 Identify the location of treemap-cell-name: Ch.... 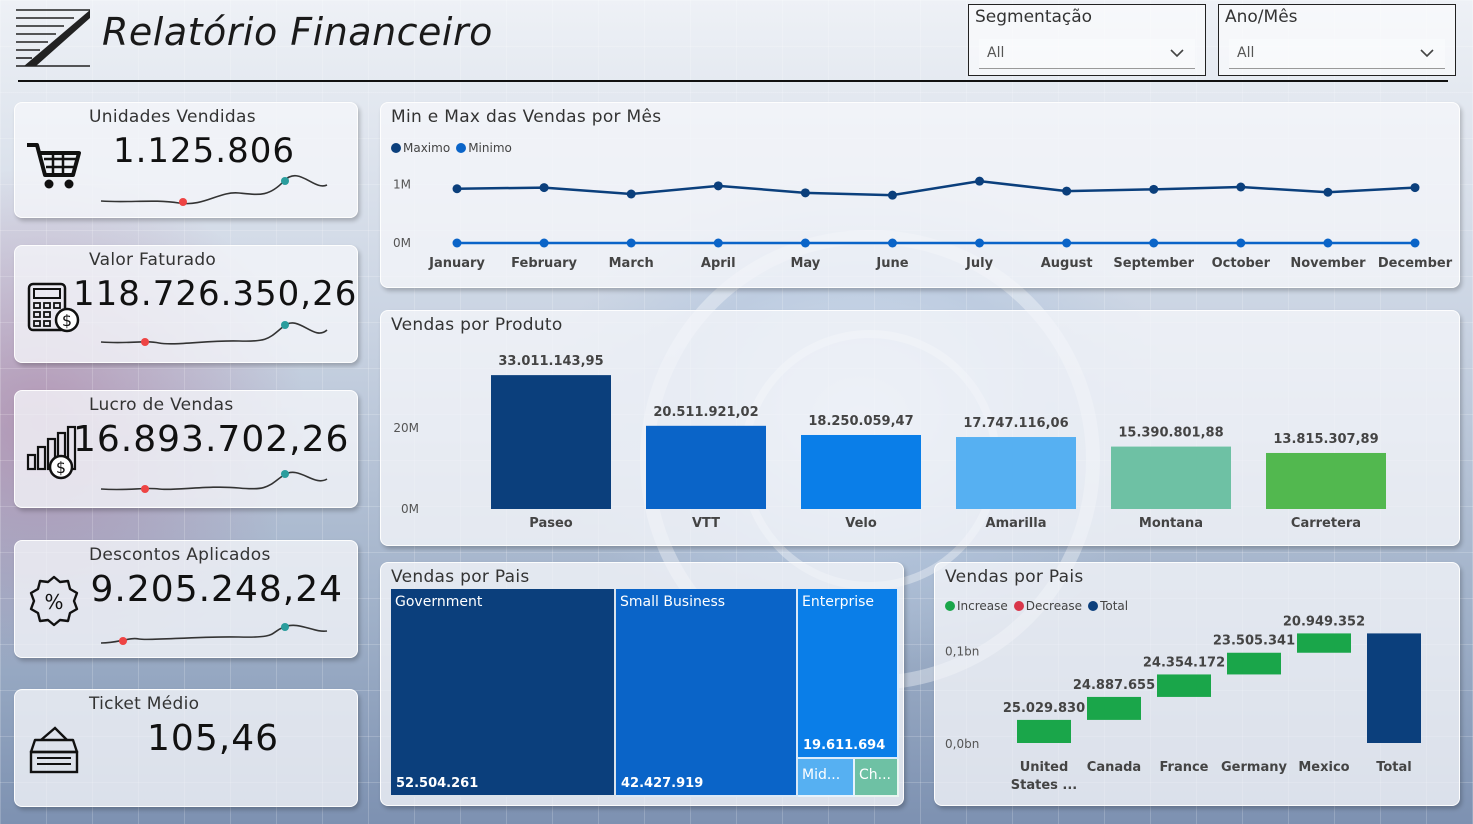
(875, 775).